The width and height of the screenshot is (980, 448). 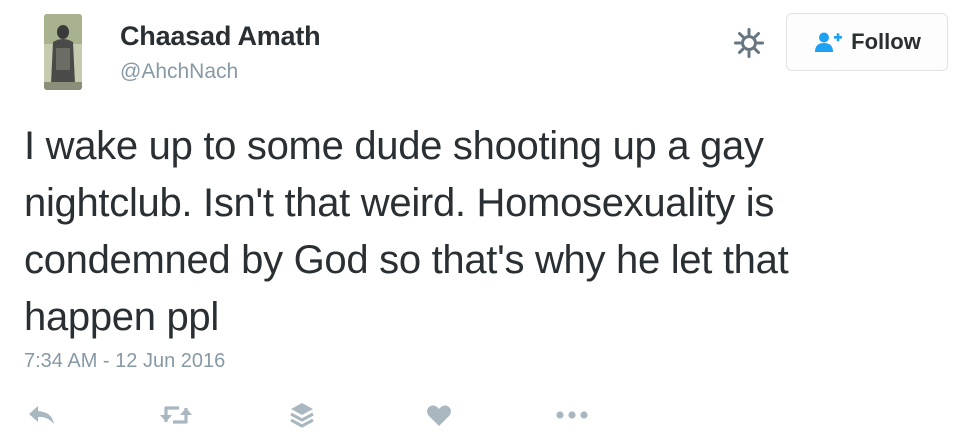 I want to click on follow-button: Follow, so click(x=867, y=42).